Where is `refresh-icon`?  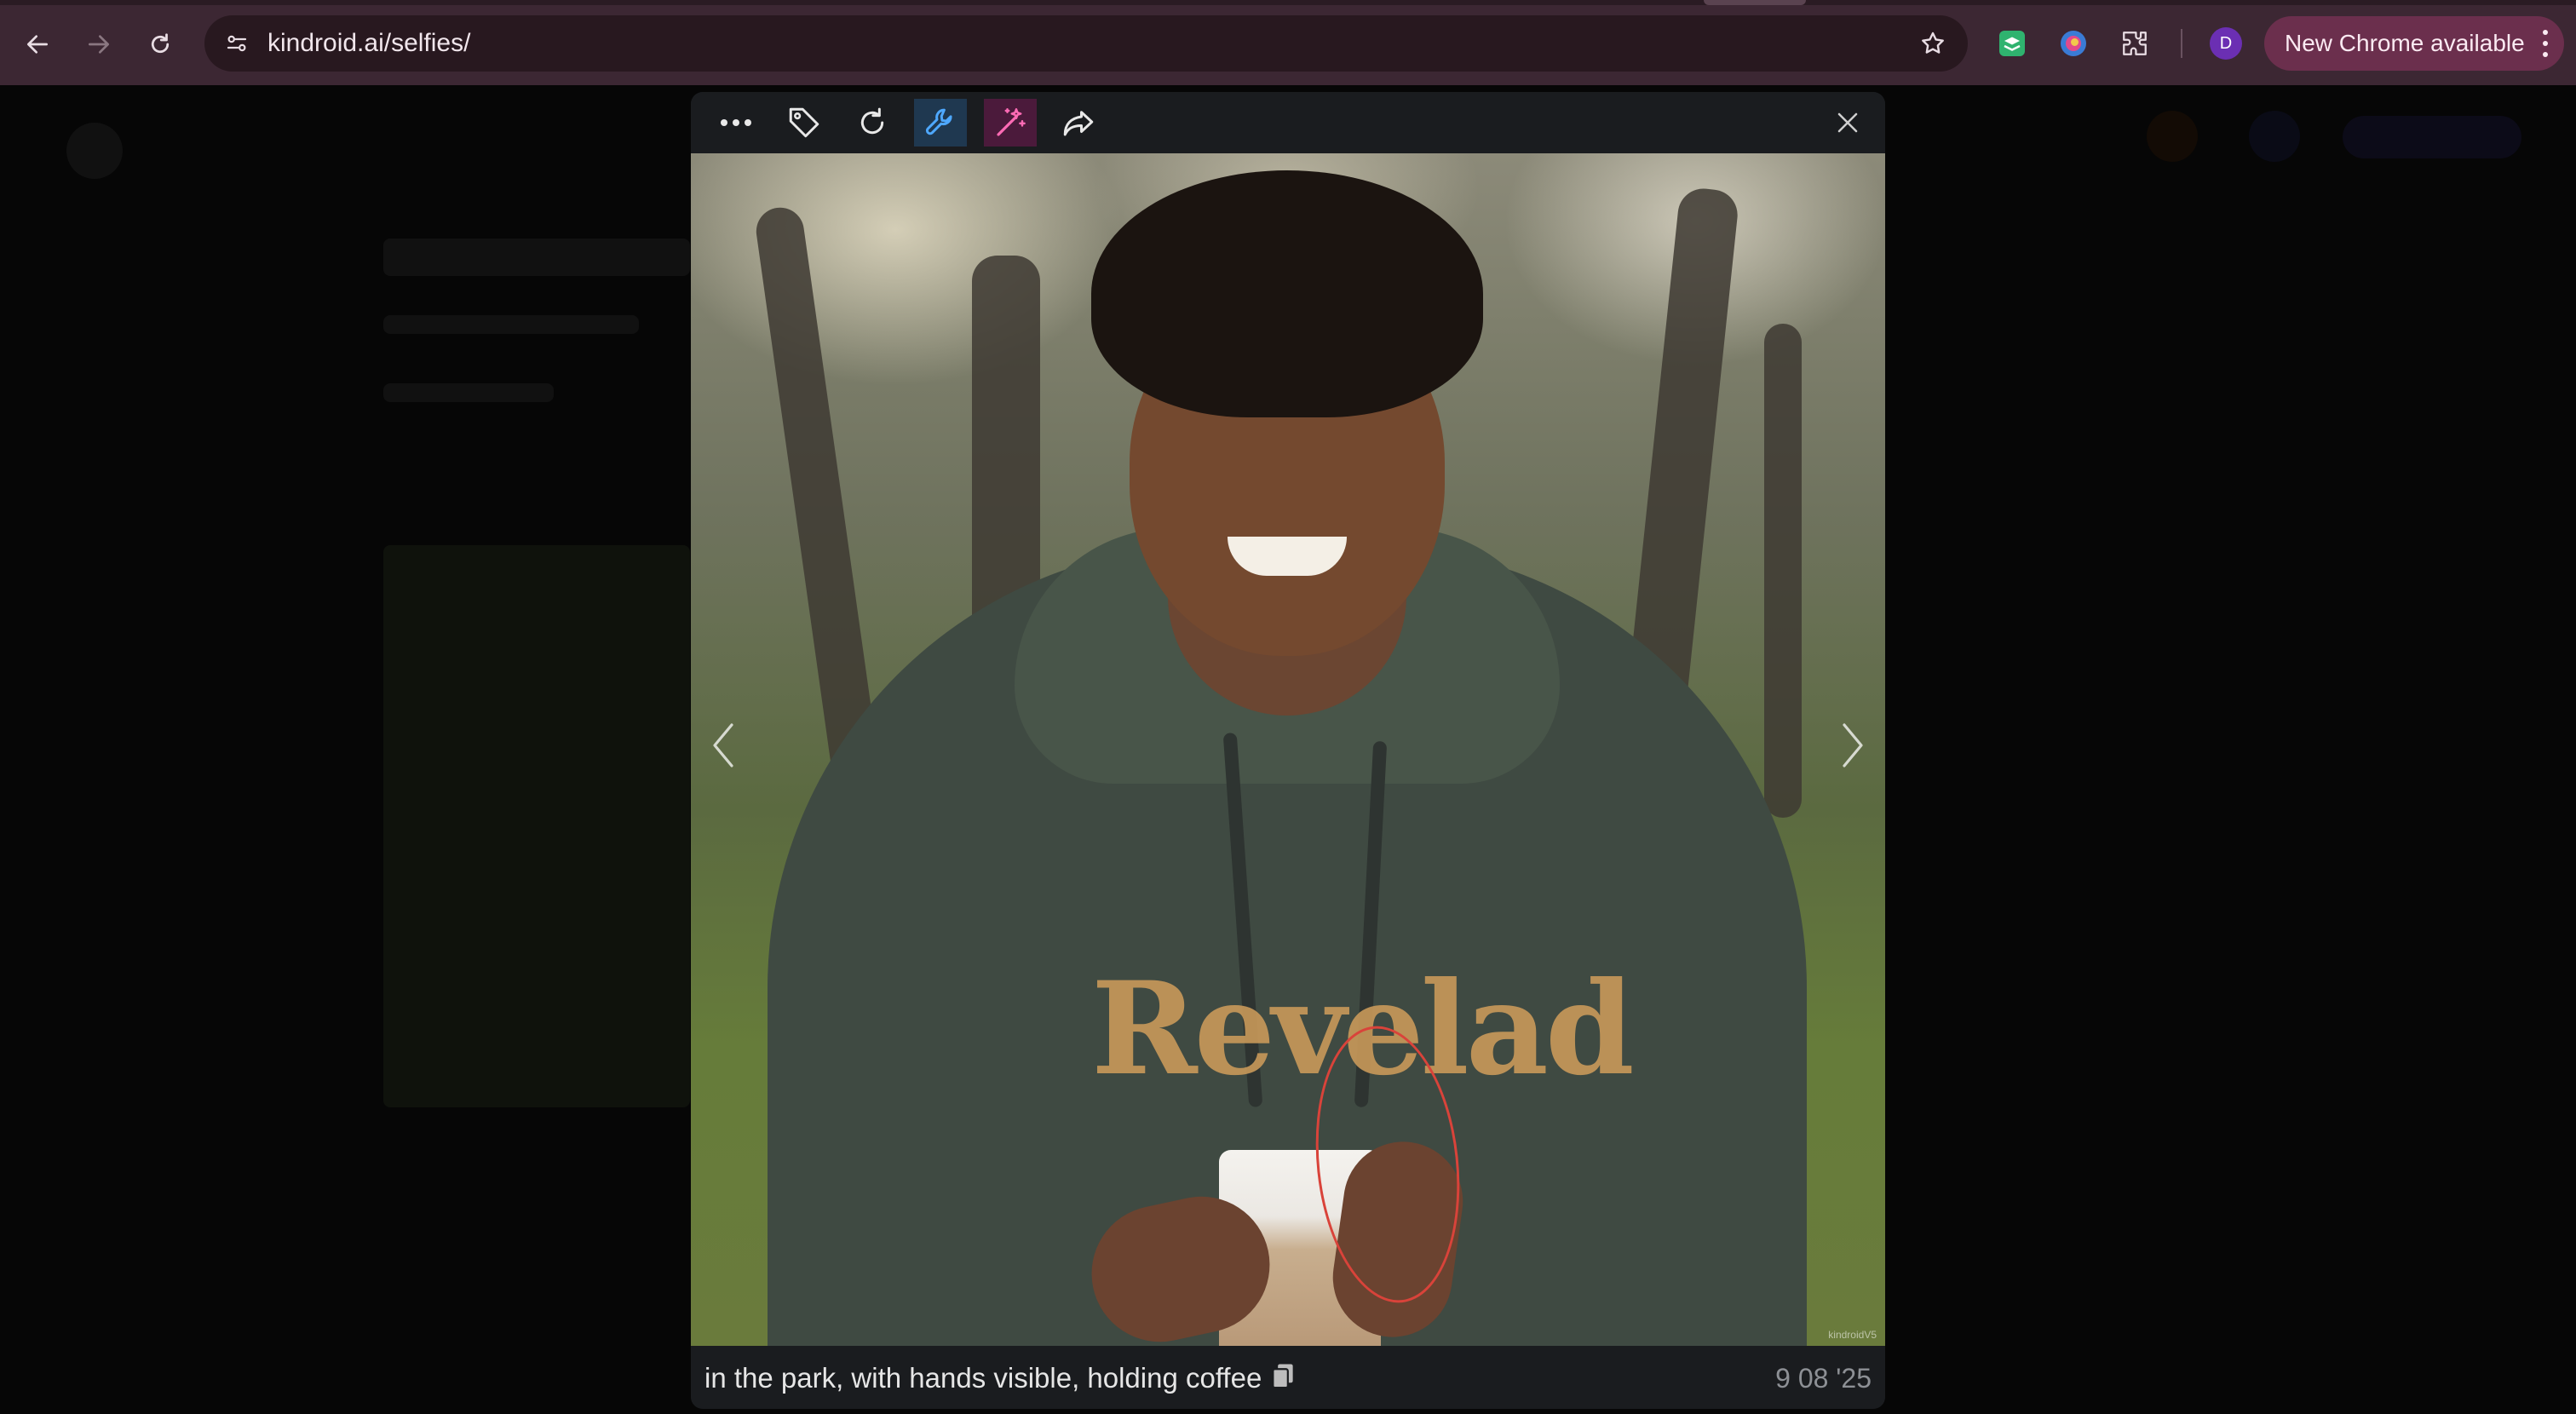
refresh-icon is located at coordinates (872, 121).